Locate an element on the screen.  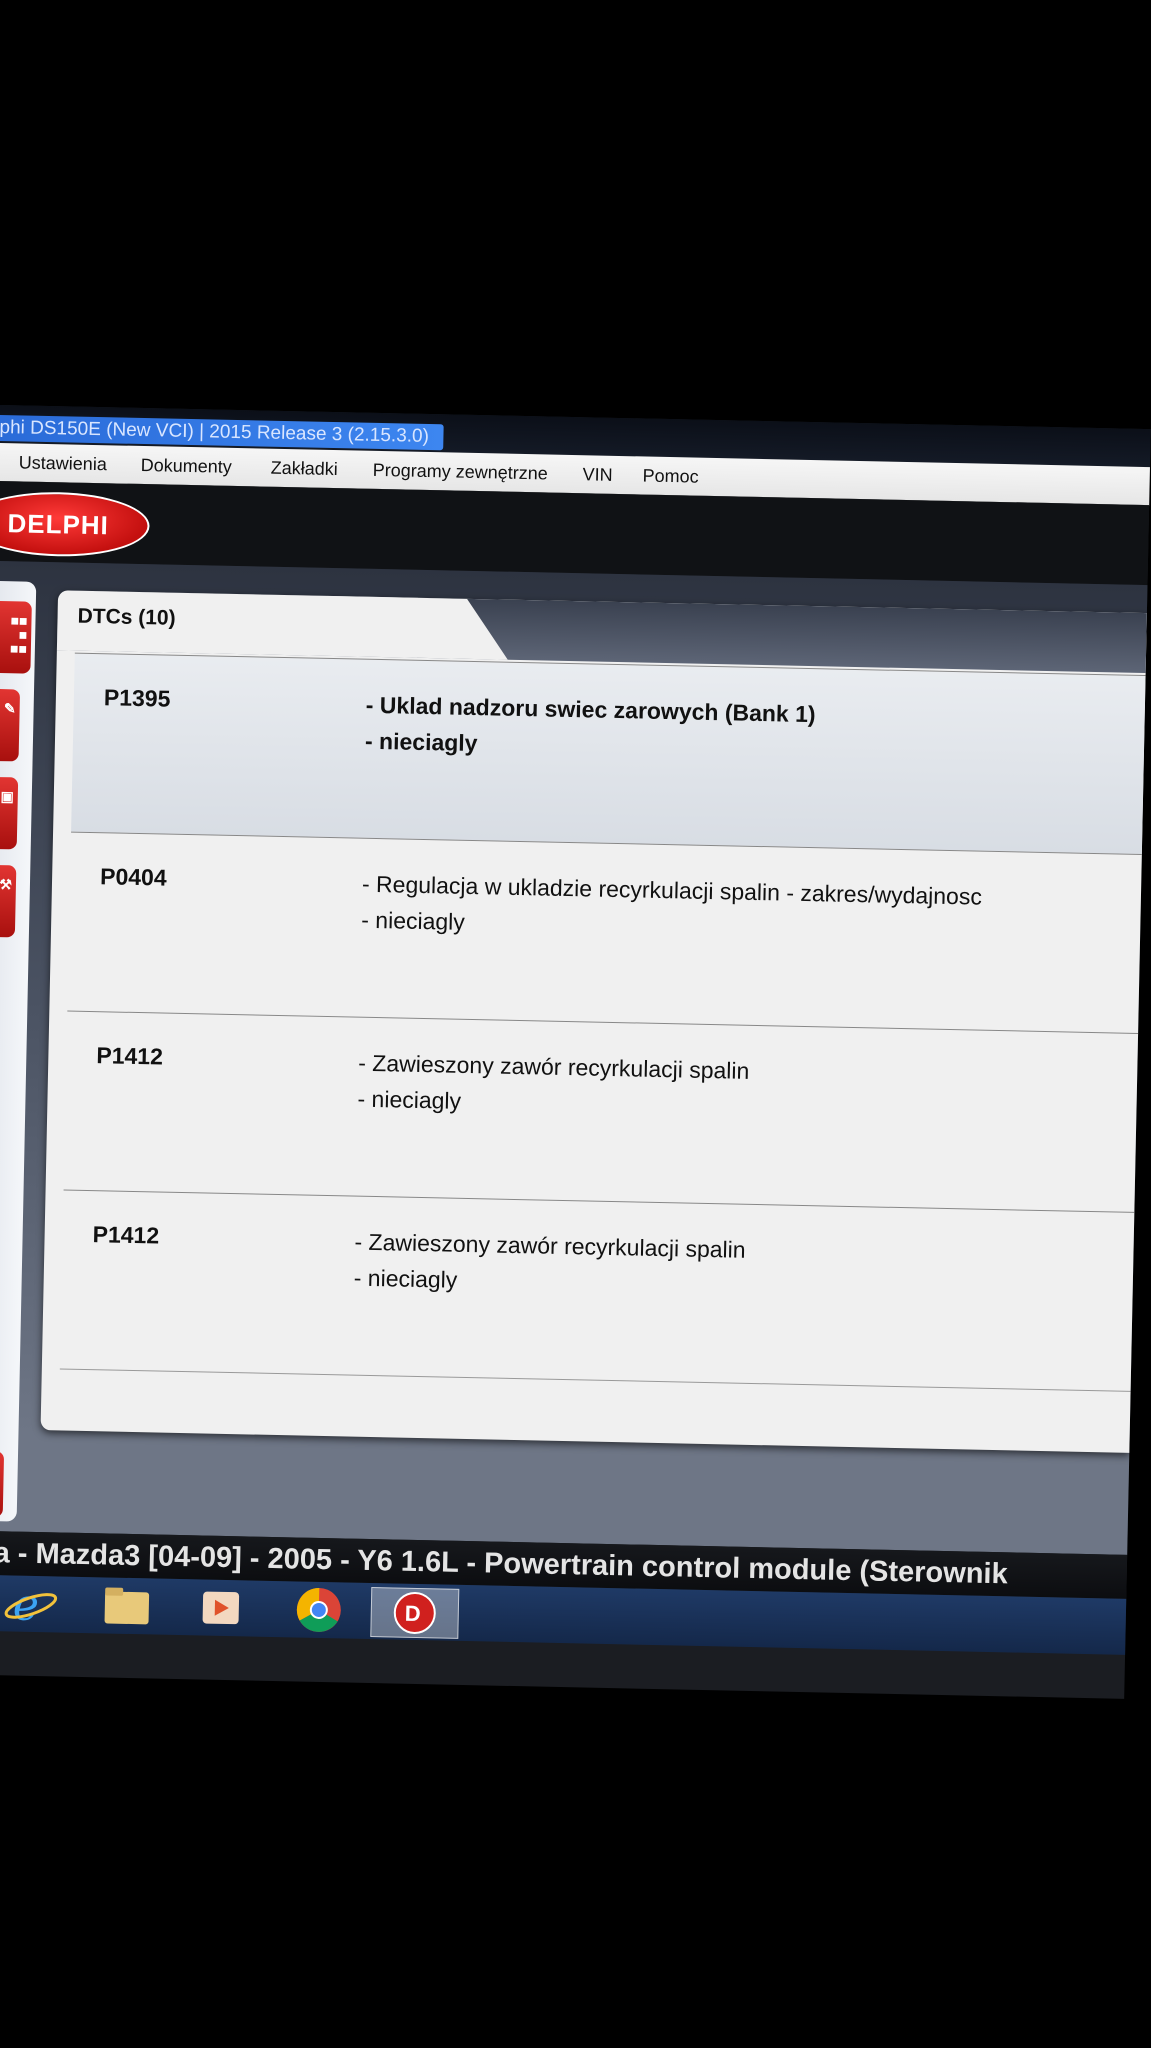
chrome-icon is located at coordinates (320, 1609).